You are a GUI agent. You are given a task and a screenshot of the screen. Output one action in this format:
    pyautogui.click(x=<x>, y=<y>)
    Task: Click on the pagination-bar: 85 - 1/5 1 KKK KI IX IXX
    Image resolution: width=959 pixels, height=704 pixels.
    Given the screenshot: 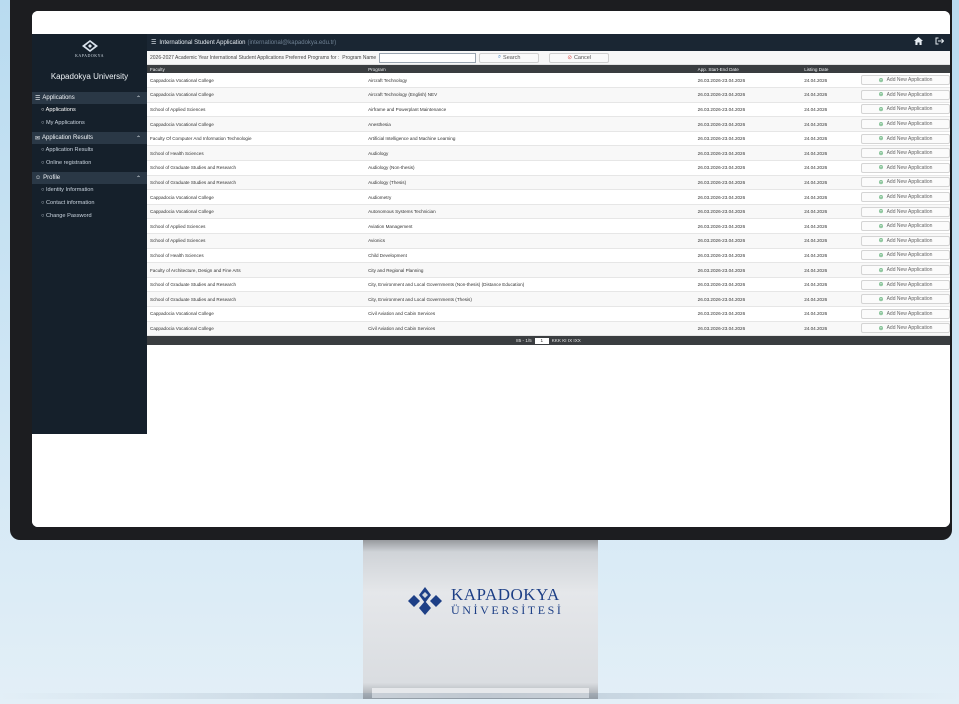 What is the action you would take?
    pyautogui.click(x=548, y=341)
    